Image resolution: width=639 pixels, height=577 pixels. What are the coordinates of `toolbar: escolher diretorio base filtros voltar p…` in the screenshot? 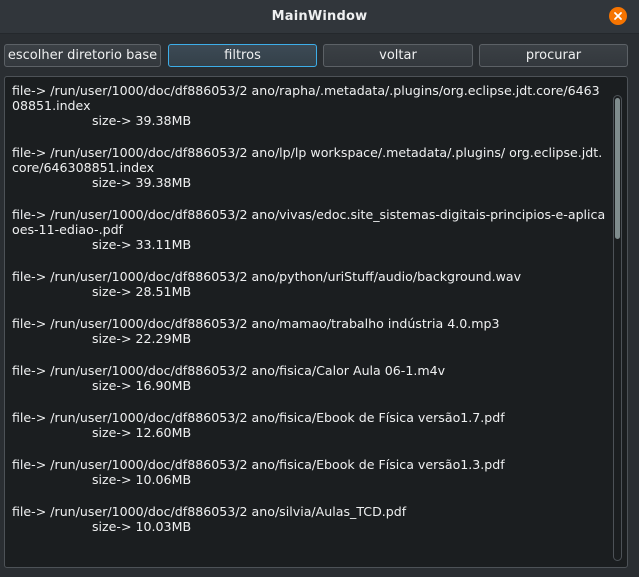 It's located at (319, 56).